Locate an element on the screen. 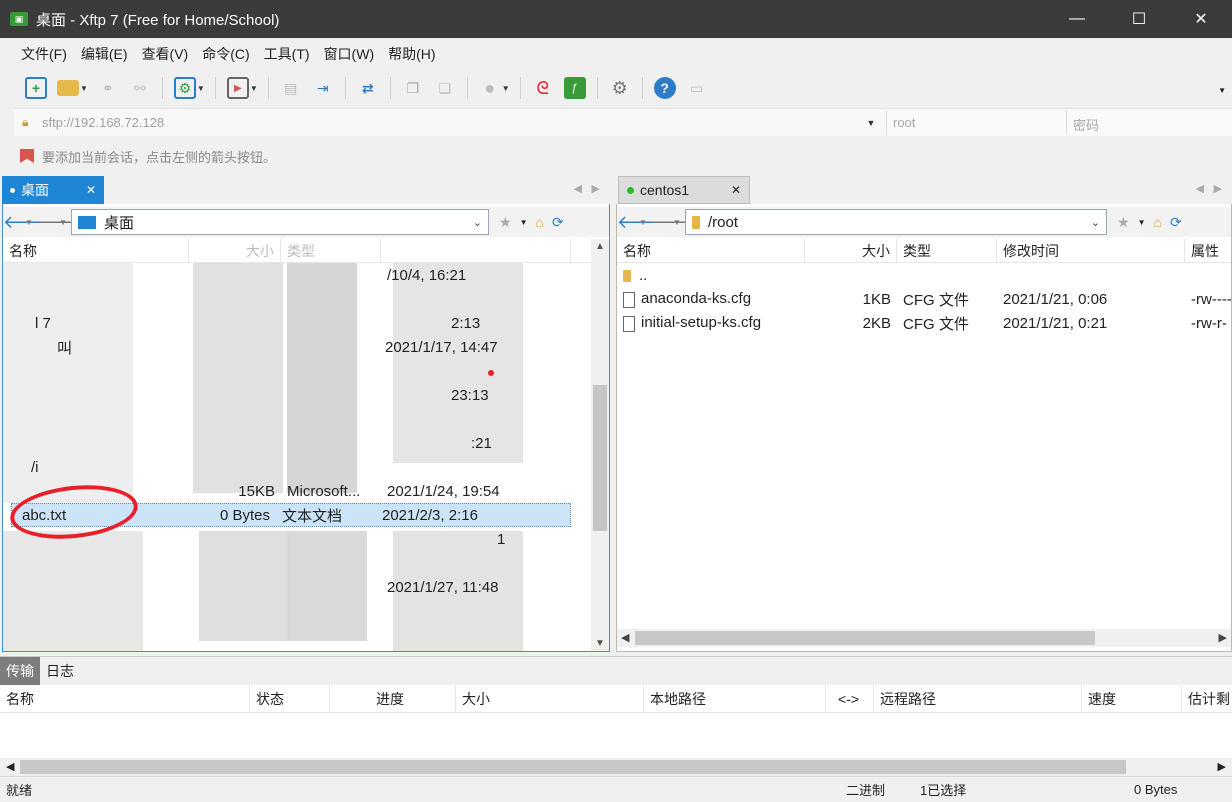 The width and height of the screenshot is (1232, 802). back-arrow-icon: 🡐 is located at coordinates (641, 222).